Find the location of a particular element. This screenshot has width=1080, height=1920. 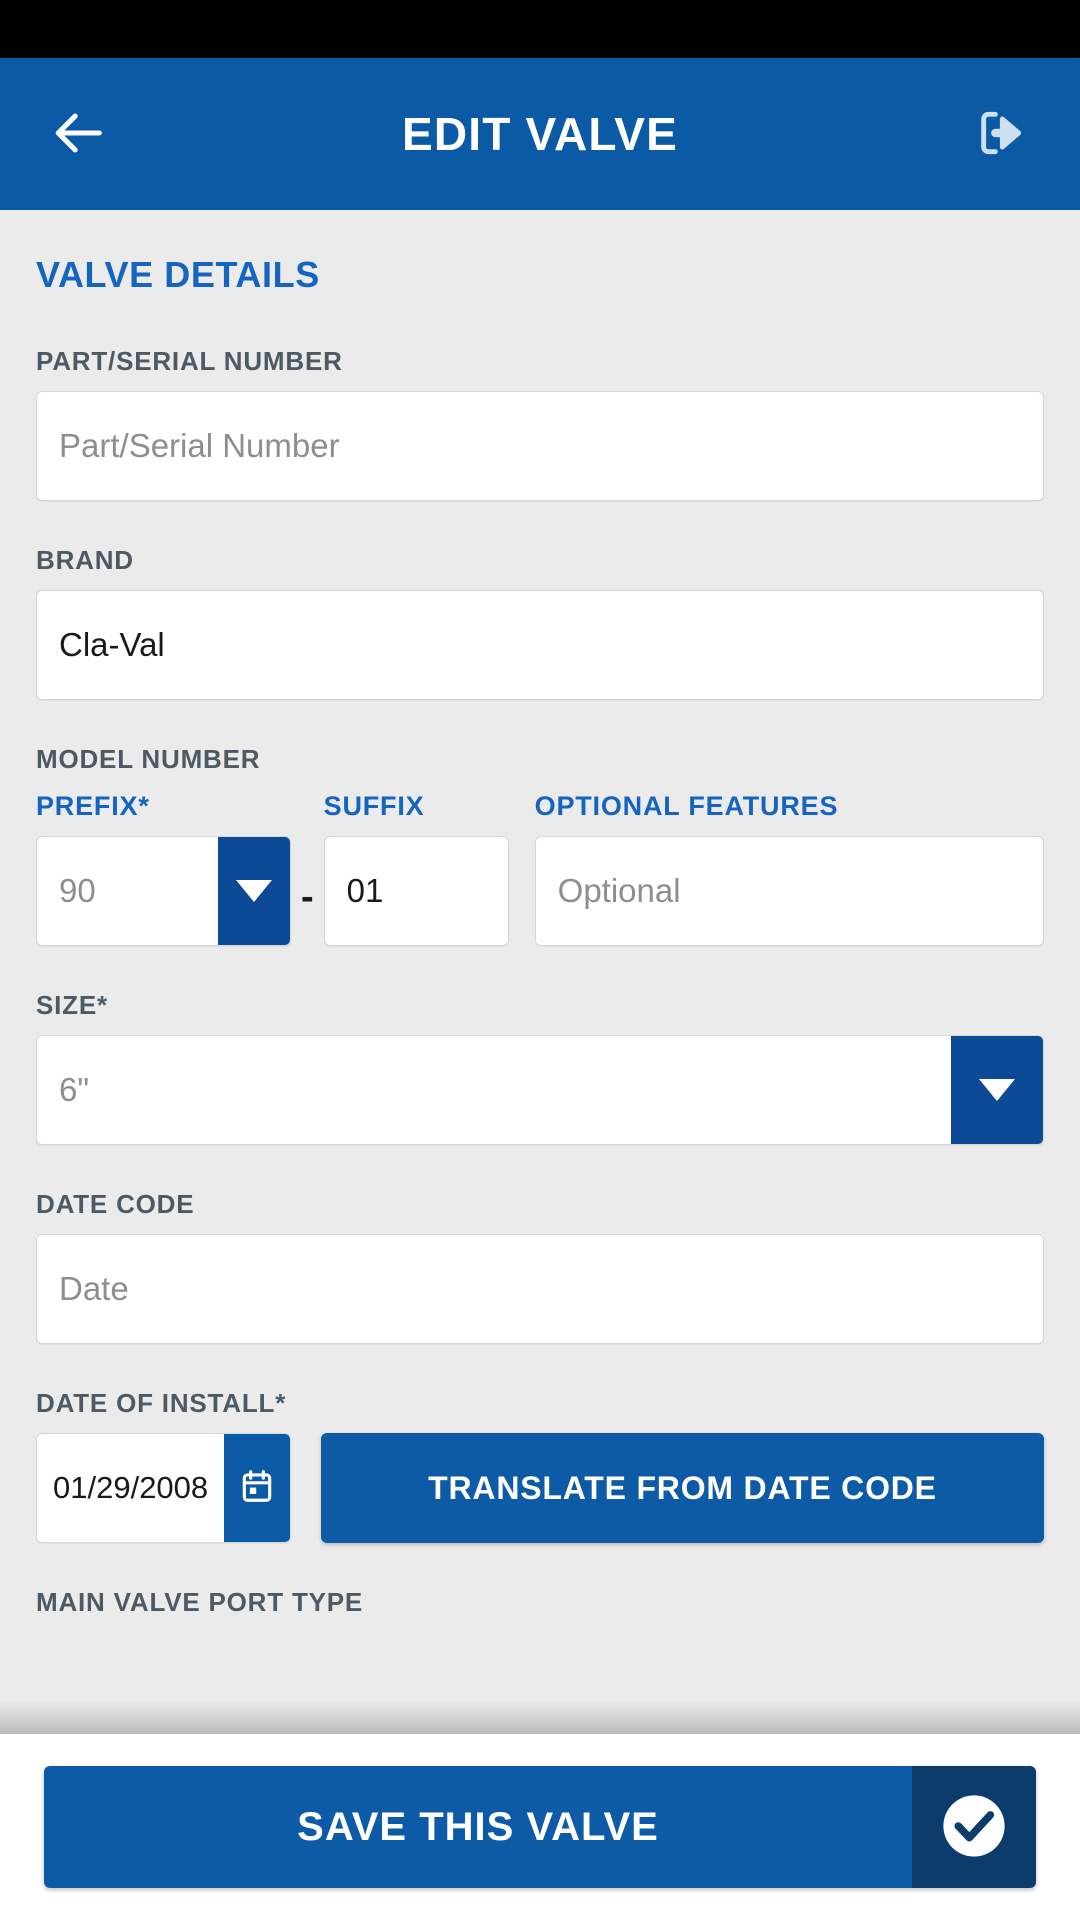

label-part-serial-number: PART/SERIAL NUMBER is located at coordinates (189, 361).